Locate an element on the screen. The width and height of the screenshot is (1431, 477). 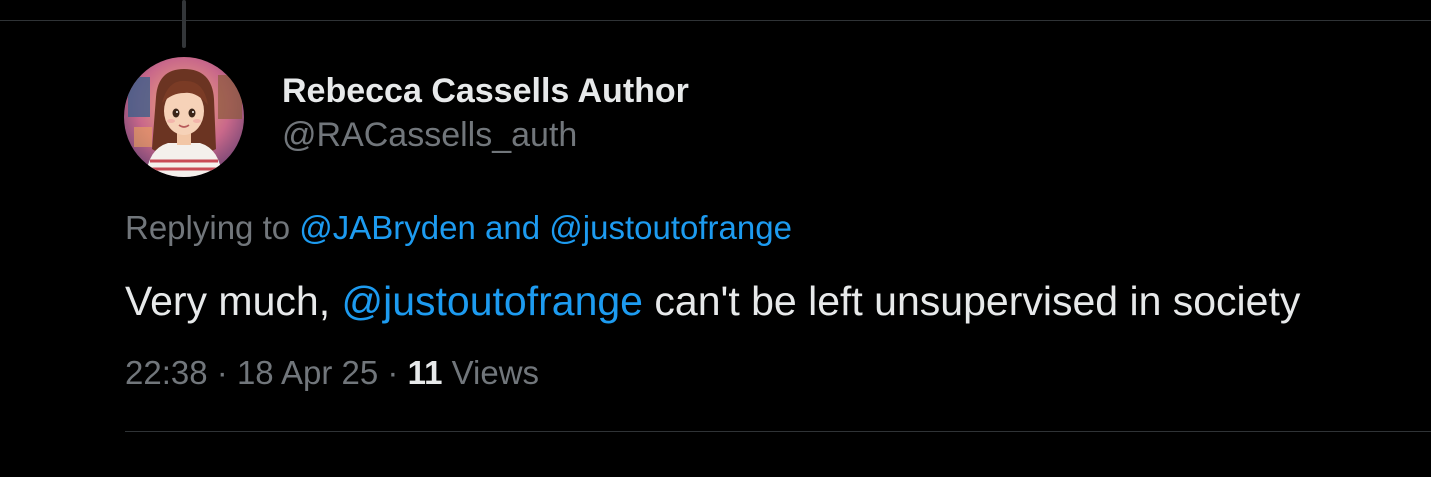
views-label: Views is located at coordinates (495, 372).